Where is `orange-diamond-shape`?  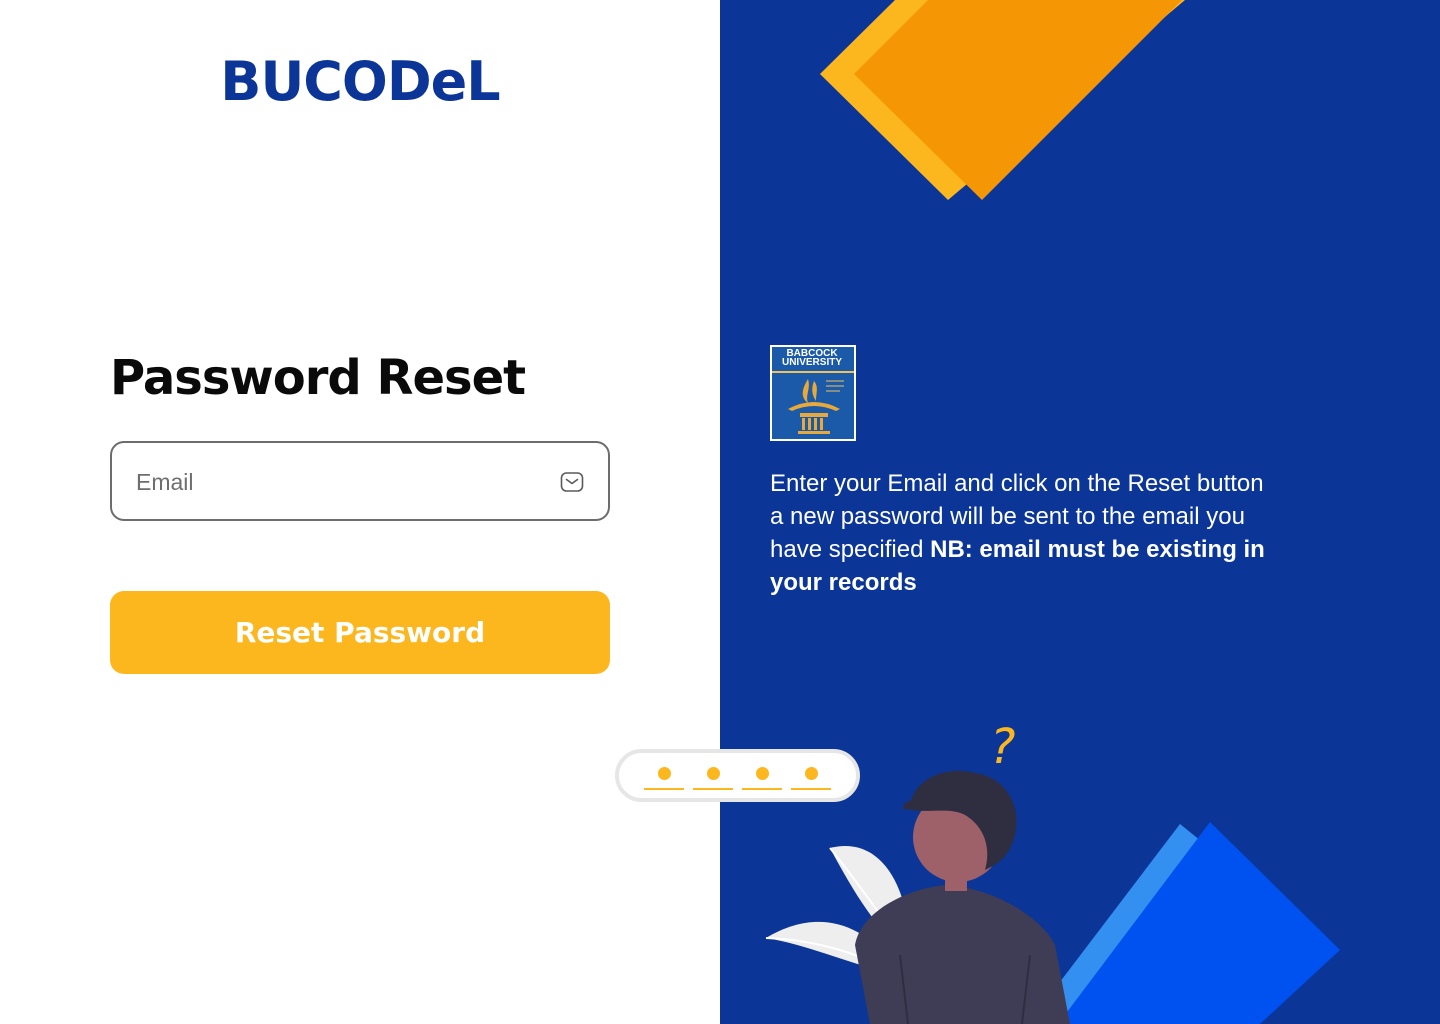 orange-diamond-shape is located at coordinates (1018, 100).